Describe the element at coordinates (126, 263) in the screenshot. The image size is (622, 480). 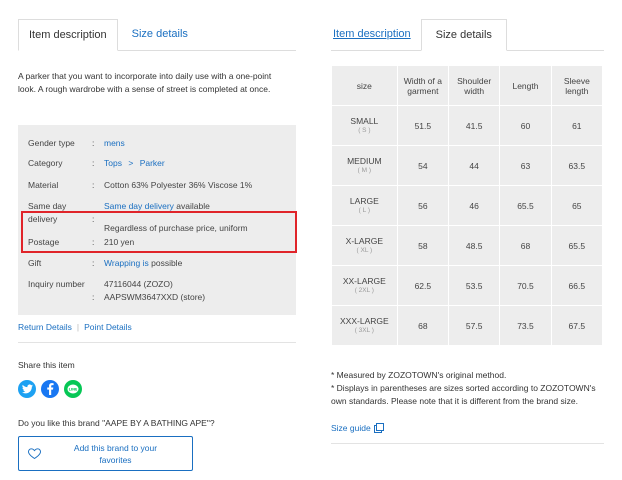
I see `wrapping-link: Wrapping is` at that location.